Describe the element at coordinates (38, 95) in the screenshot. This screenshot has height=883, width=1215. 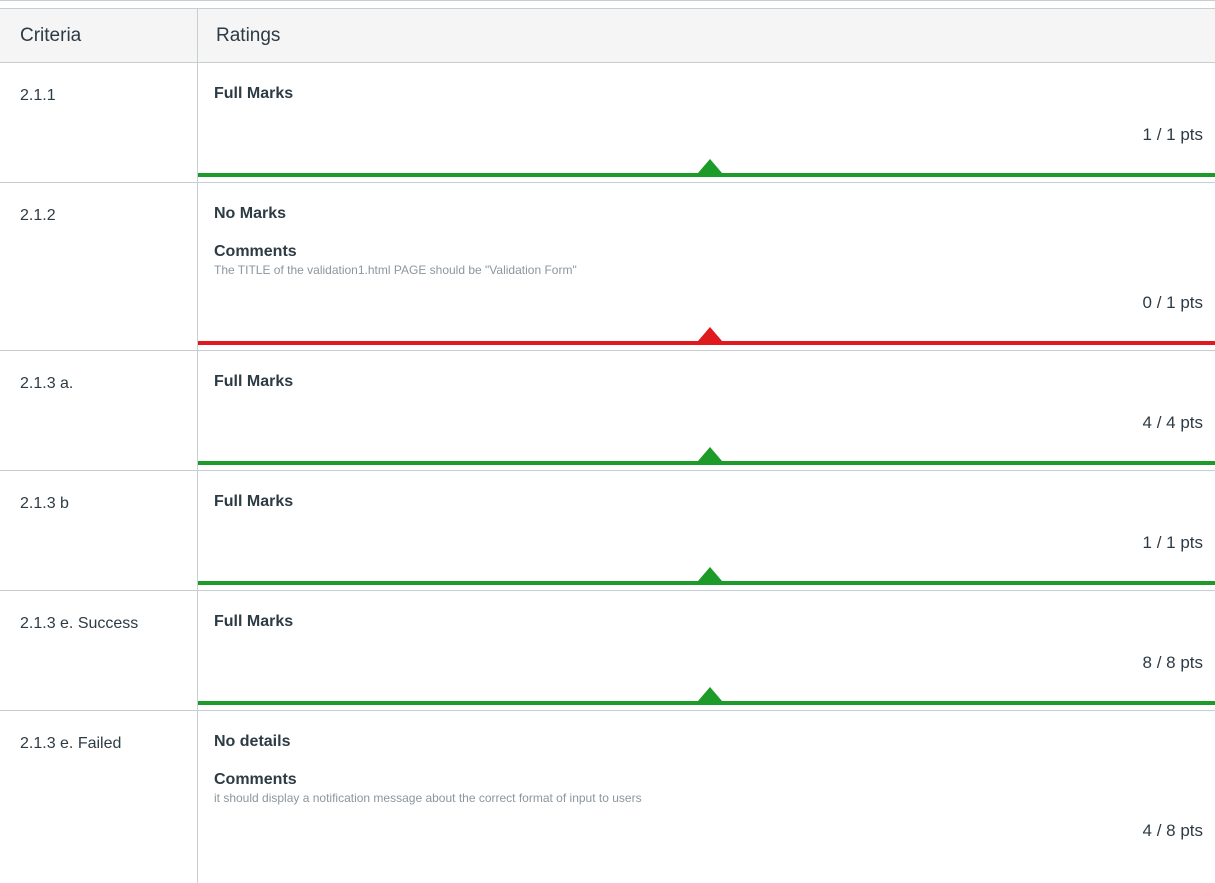
I see `criterion-label: 2.1.1` at that location.